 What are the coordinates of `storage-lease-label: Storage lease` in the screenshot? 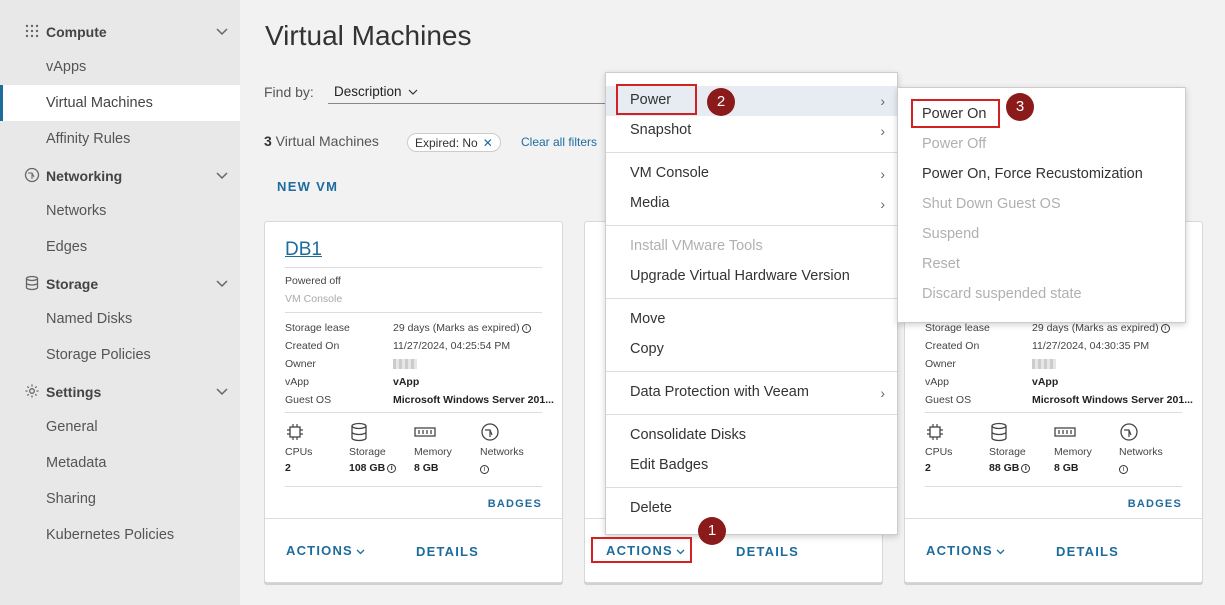 It's located at (317, 328).